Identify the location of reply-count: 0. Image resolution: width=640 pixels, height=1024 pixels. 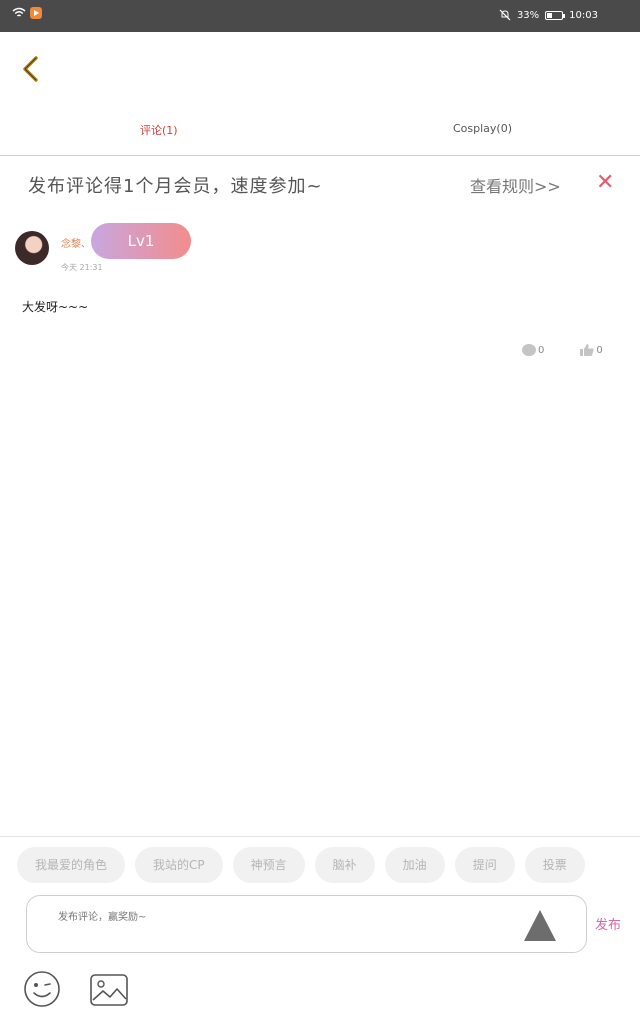
(541, 350).